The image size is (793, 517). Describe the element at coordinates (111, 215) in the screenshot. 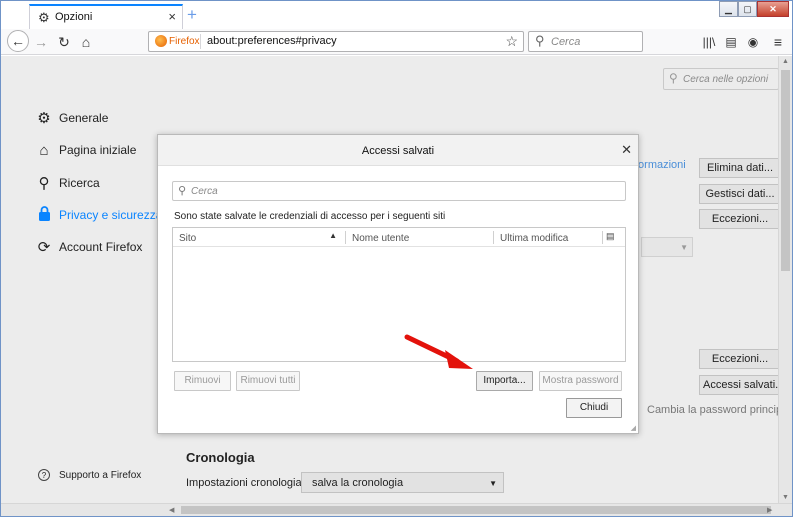

I see `nav-item-label: Privacy e sicurezza` at that location.